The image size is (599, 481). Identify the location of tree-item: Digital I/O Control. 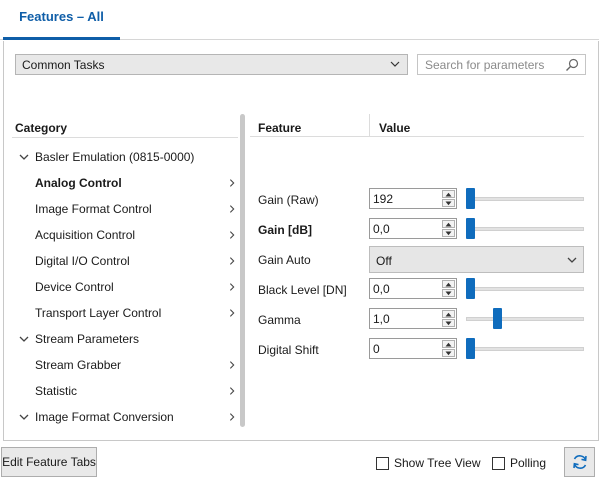
(121, 261).